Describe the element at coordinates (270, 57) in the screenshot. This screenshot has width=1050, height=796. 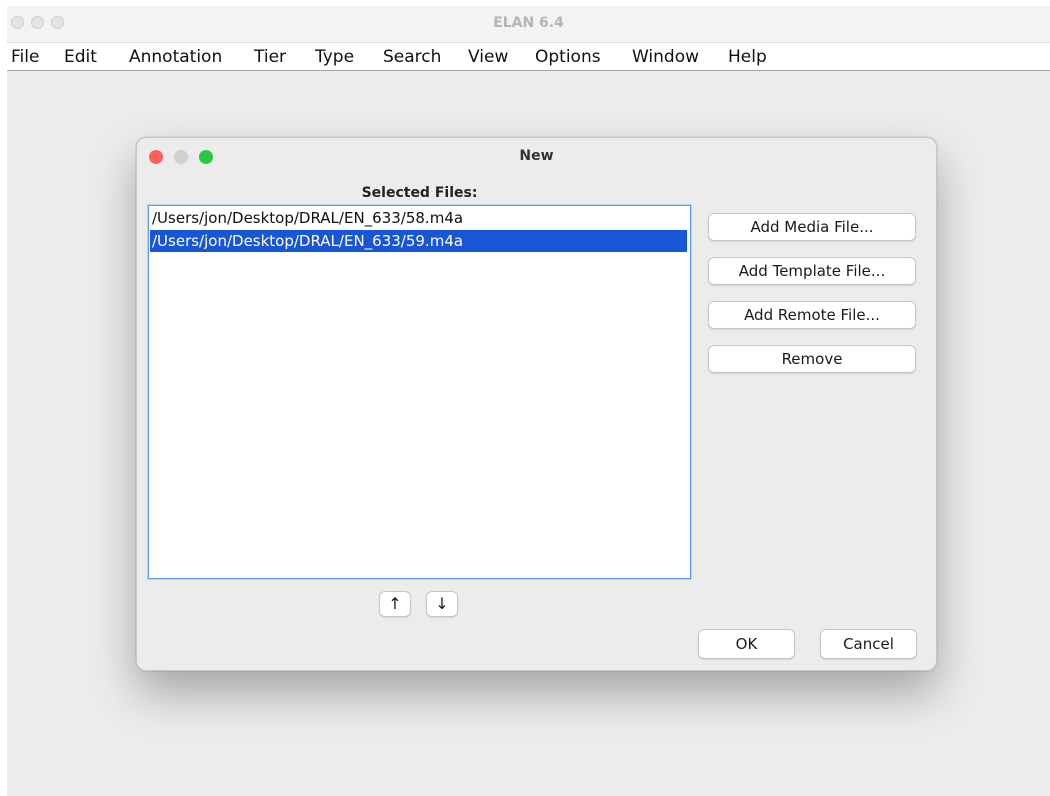
I see `menu-tier: Tier` at that location.